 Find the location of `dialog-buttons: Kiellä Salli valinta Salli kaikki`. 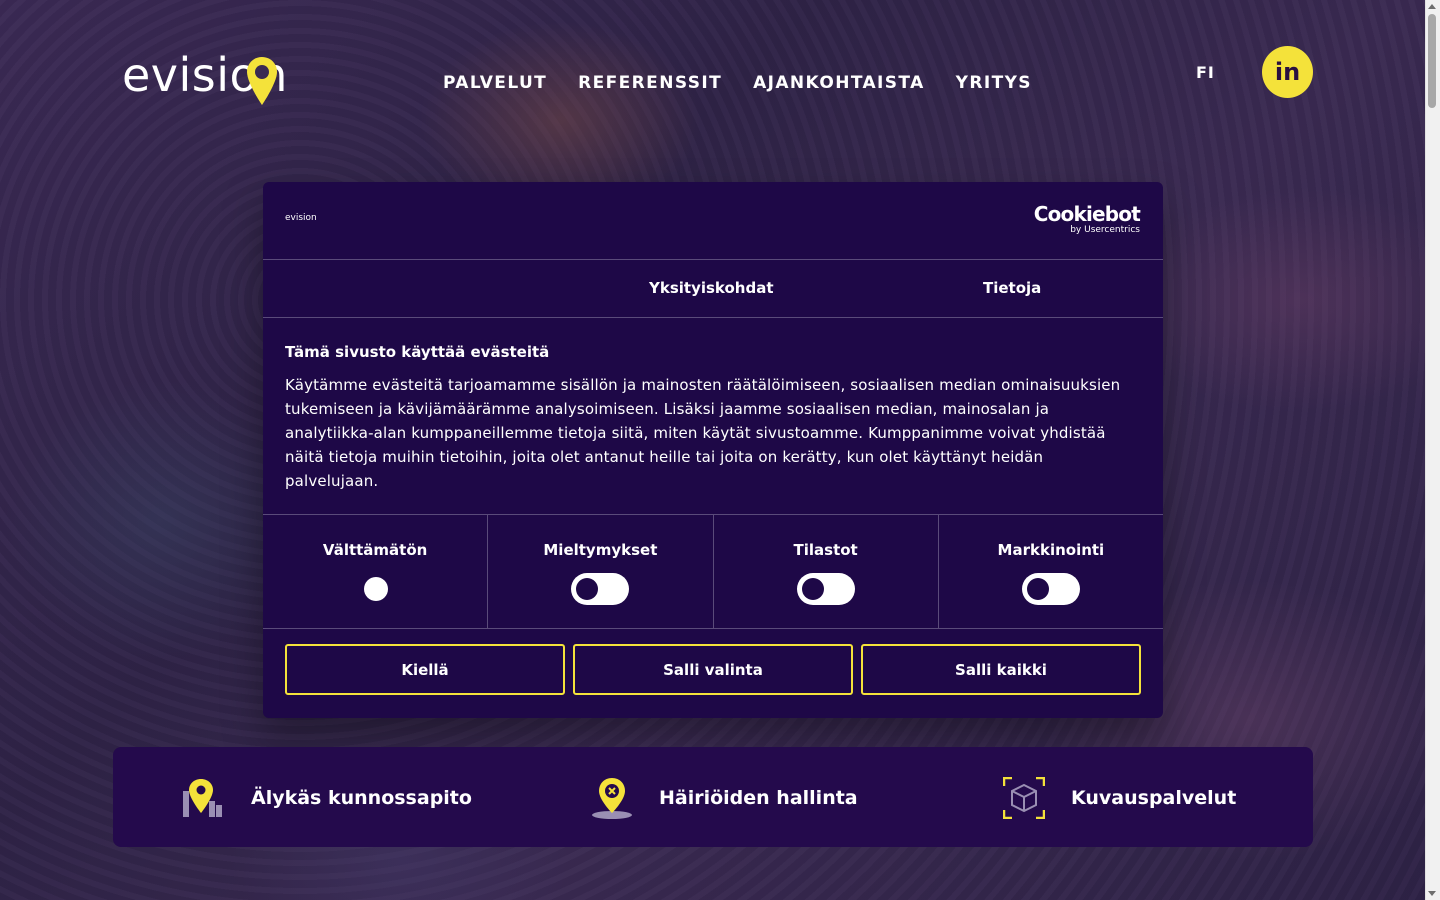

dialog-buttons: Kiellä Salli valinta Salli kaikki is located at coordinates (713, 662).